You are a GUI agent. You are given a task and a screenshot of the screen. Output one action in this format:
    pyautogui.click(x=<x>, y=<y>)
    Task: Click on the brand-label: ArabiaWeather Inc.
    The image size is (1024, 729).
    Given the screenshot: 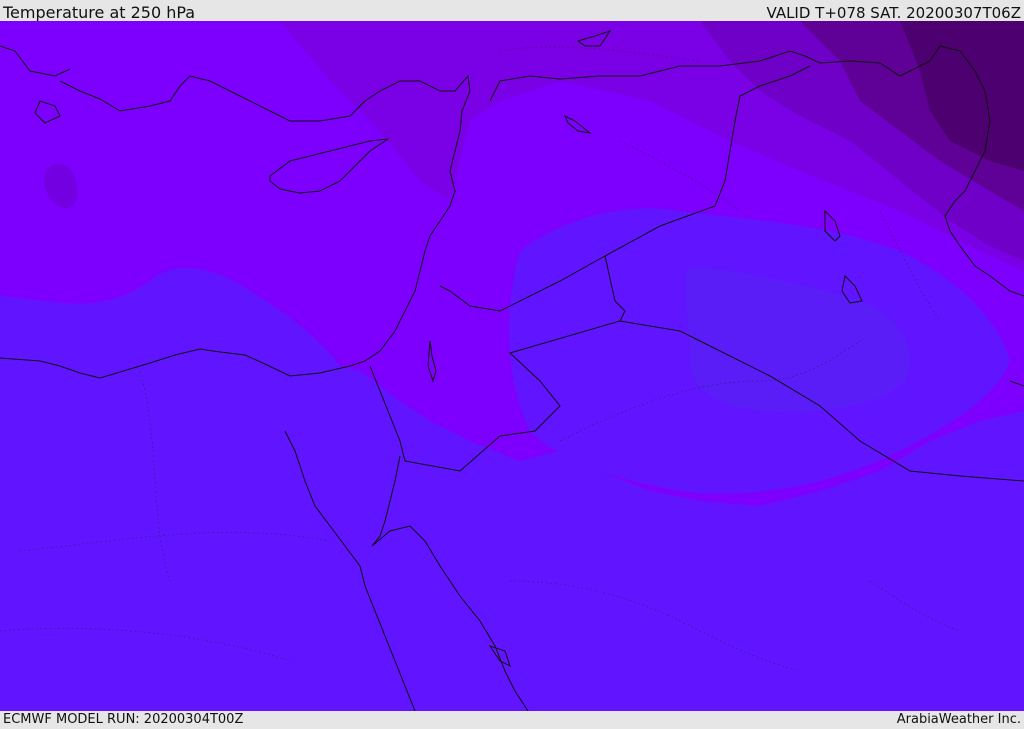 What is the action you would take?
    pyautogui.click(x=958, y=719)
    